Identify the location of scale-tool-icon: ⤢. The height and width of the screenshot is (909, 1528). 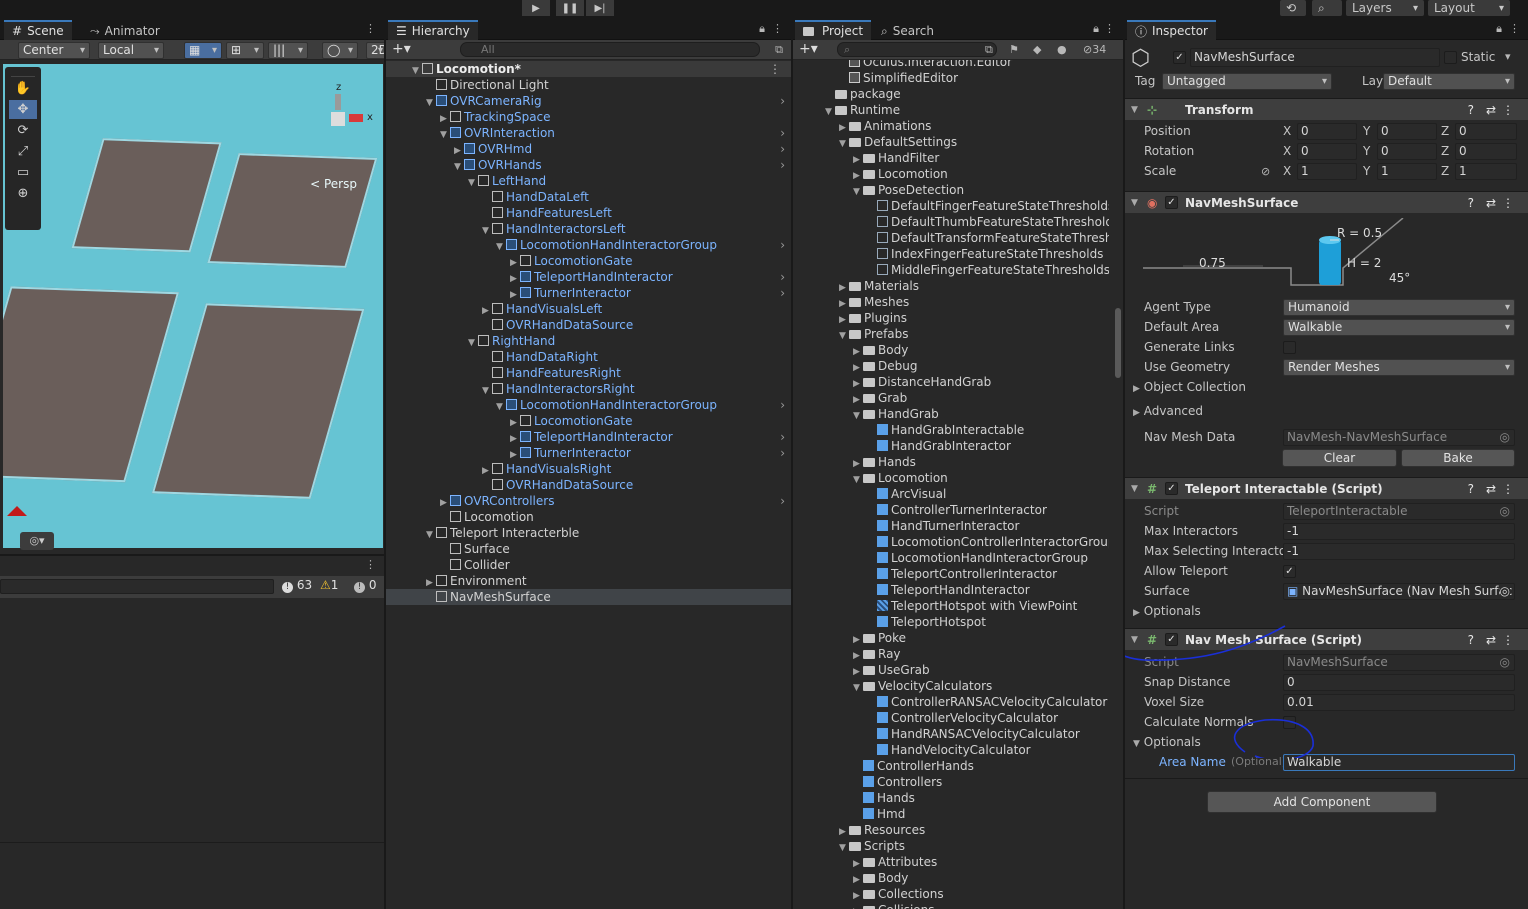
(23, 151).